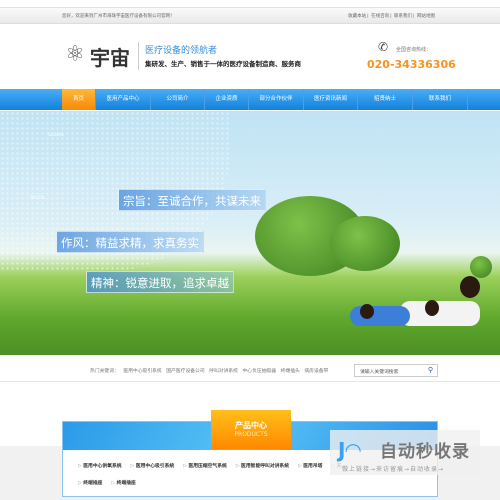  I want to click on motto-1: 宗旨：至诚合作，共谋未来, so click(192, 200).